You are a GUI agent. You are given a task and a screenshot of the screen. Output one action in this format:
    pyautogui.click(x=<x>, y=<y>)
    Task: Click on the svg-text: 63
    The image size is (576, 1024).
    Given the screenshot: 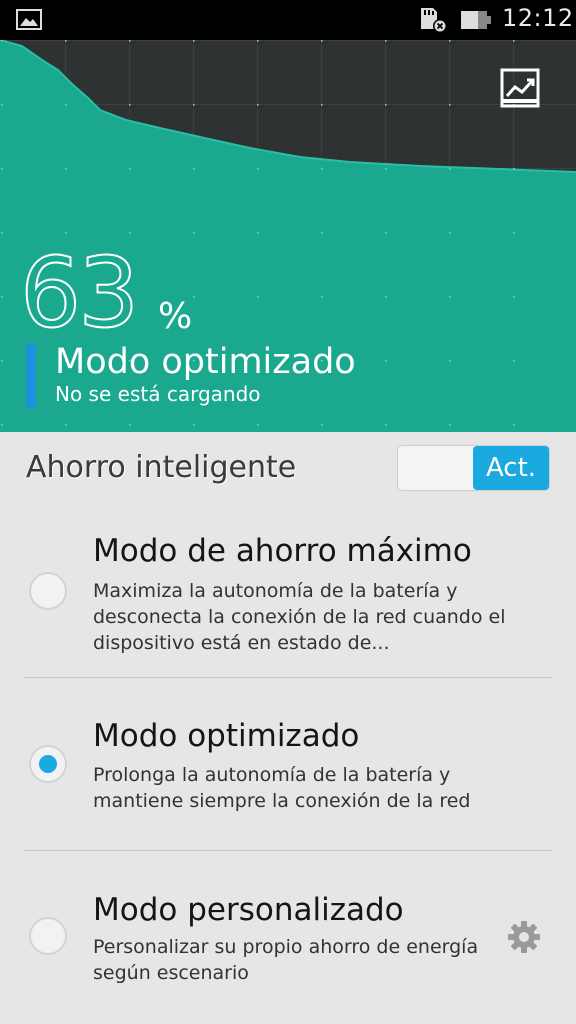 What is the action you would take?
    pyautogui.click(x=78, y=288)
    